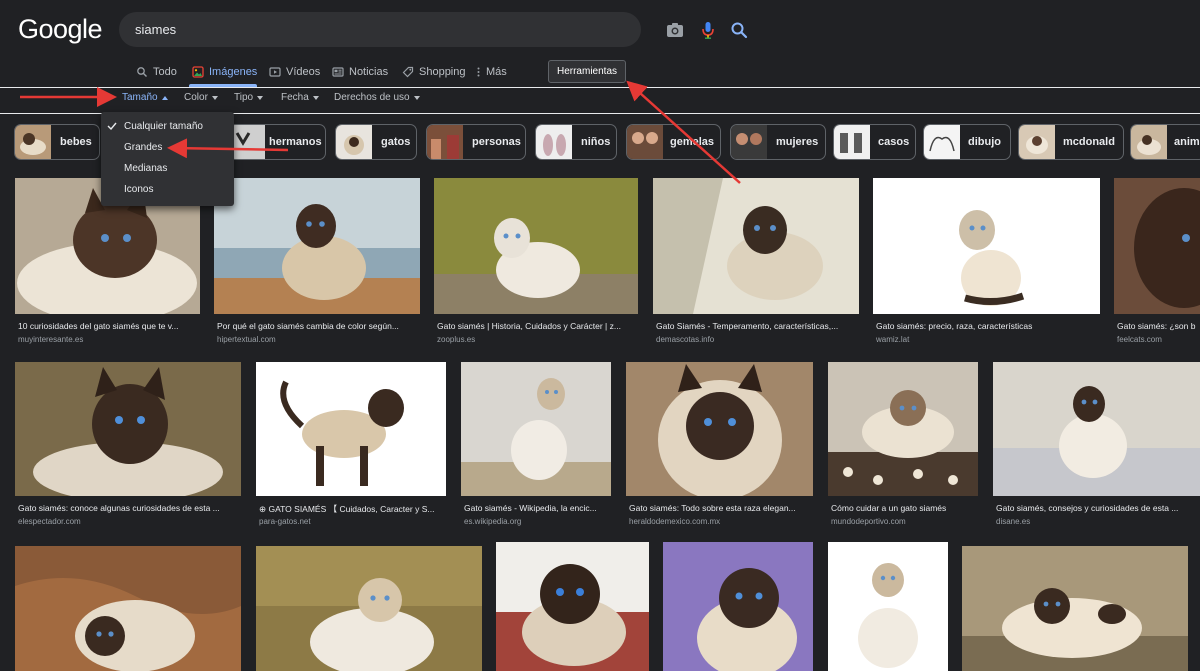 The image size is (1200, 671). What do you see at coordinates (1071, 142) in the screenshot?
I see `chip-mcdonald: mcdonald` at bounding box center [1071, 142].